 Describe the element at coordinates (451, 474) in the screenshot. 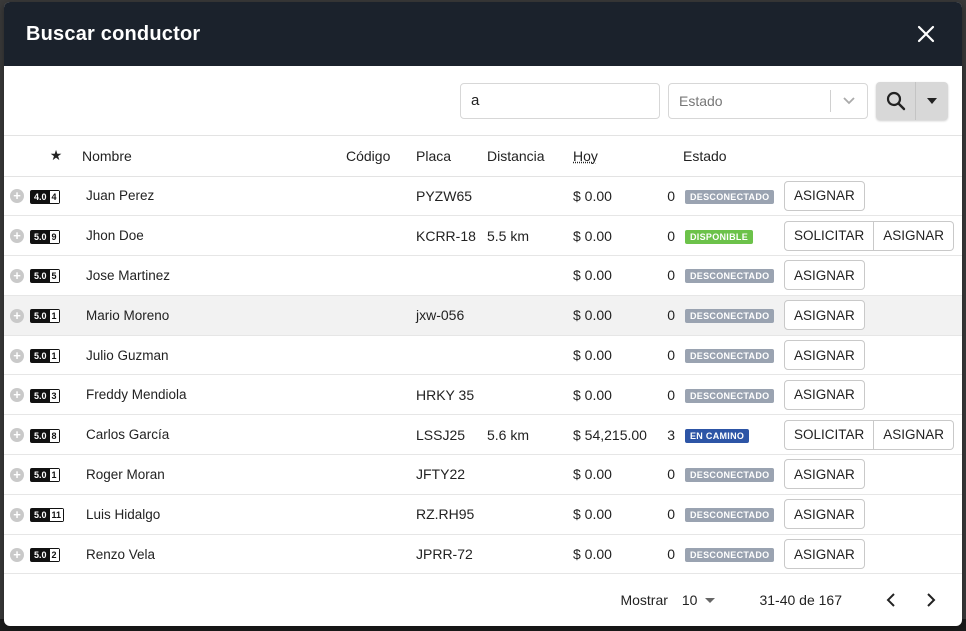

I see `driver-plate: JFTY22` at that location.